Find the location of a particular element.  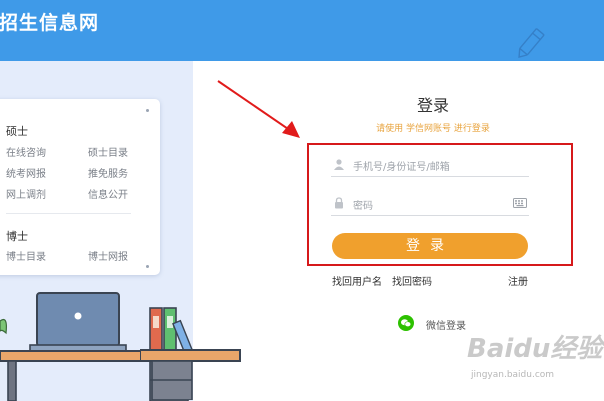

link-doctor-catalog: 博士目录 is located at coordinates (26, 255).